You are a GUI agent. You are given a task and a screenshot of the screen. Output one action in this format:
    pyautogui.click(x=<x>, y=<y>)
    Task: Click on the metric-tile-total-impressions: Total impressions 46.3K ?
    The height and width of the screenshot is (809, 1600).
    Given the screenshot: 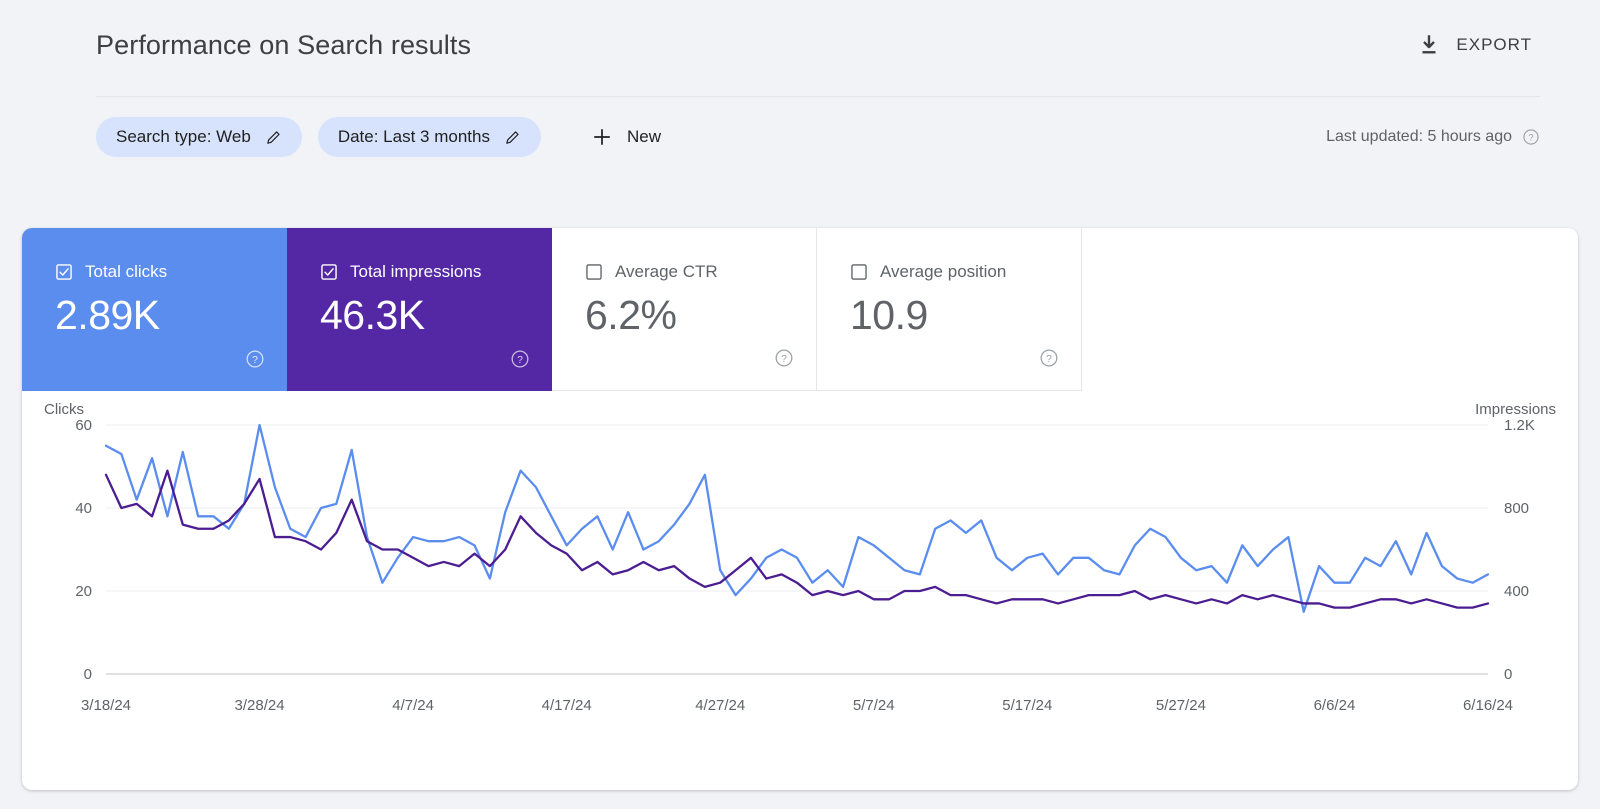 What is the action you would take?
    pyautogui.click(x=419, y=309)
    